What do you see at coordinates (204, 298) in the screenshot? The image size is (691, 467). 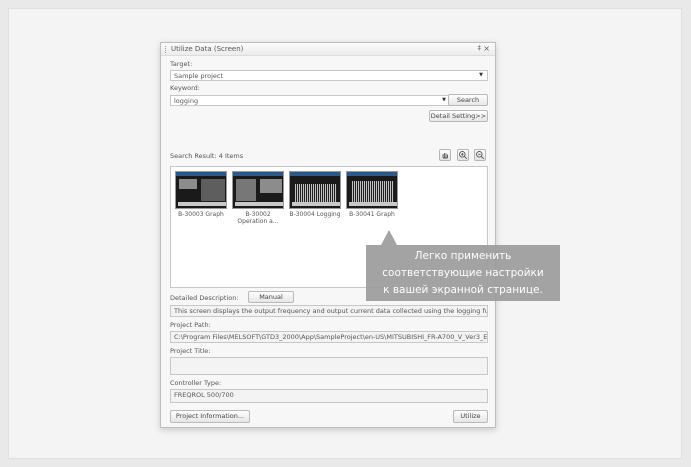 I see `detailed-description-label: Detailed Description:` at bounding box center [204, 298].